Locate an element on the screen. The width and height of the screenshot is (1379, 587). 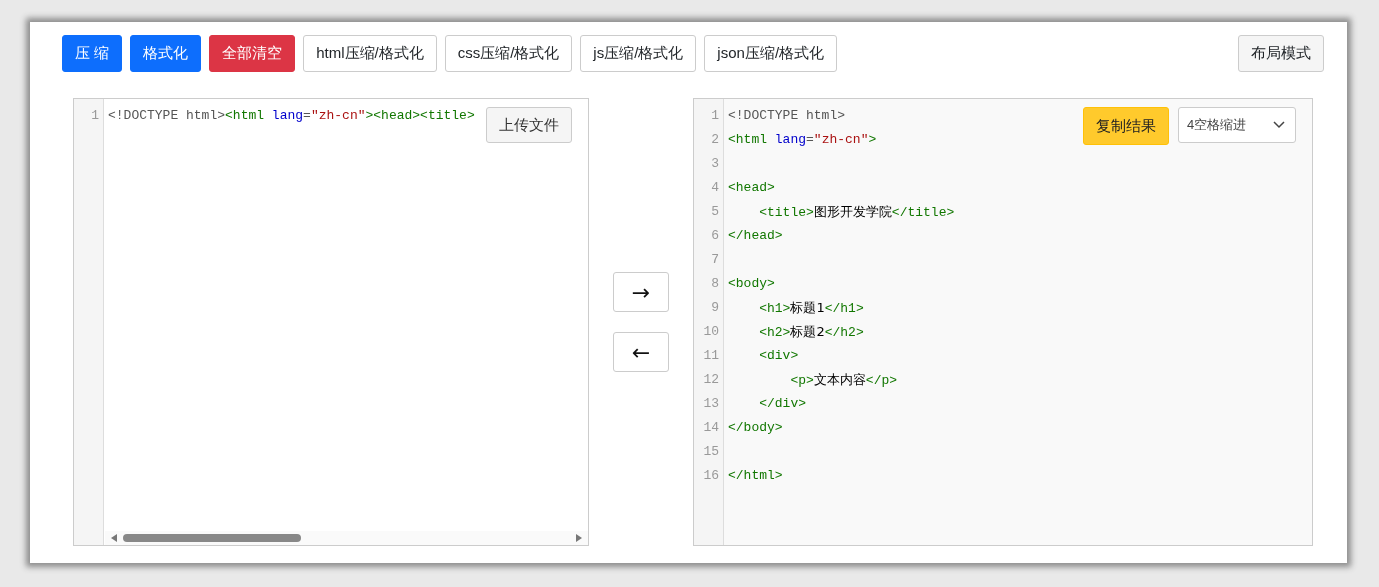
code-line: <!DOCTYPE html> is located at coordinates (787, 116).